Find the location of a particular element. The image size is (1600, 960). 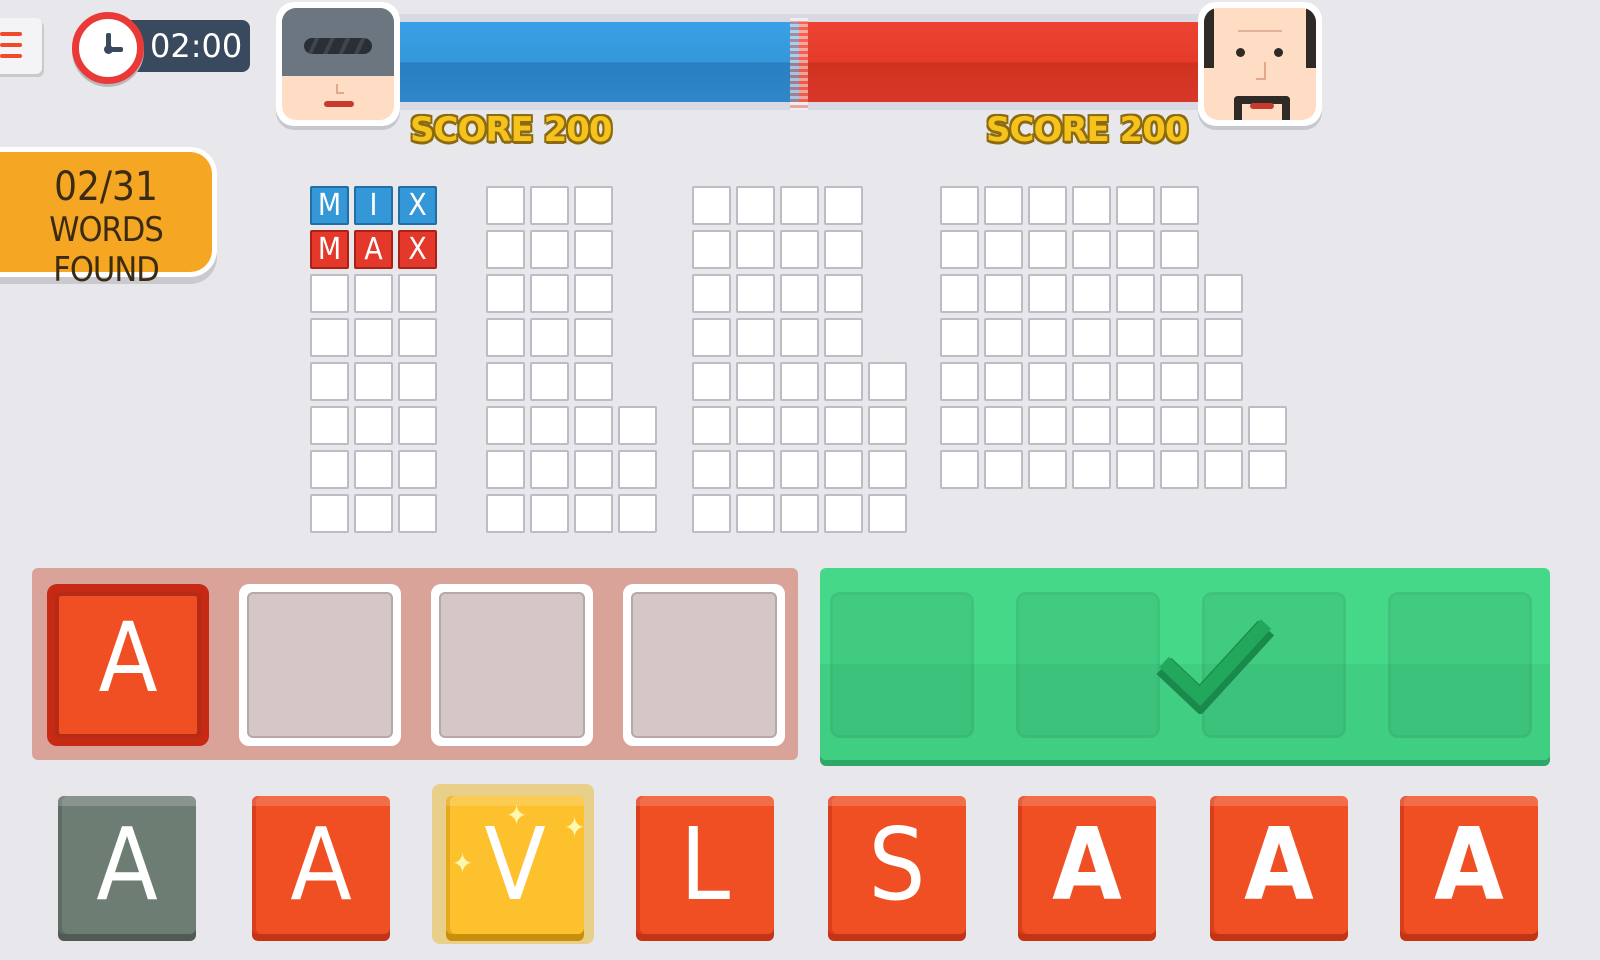

word-row: MIX is located at coordinates (373, 205).